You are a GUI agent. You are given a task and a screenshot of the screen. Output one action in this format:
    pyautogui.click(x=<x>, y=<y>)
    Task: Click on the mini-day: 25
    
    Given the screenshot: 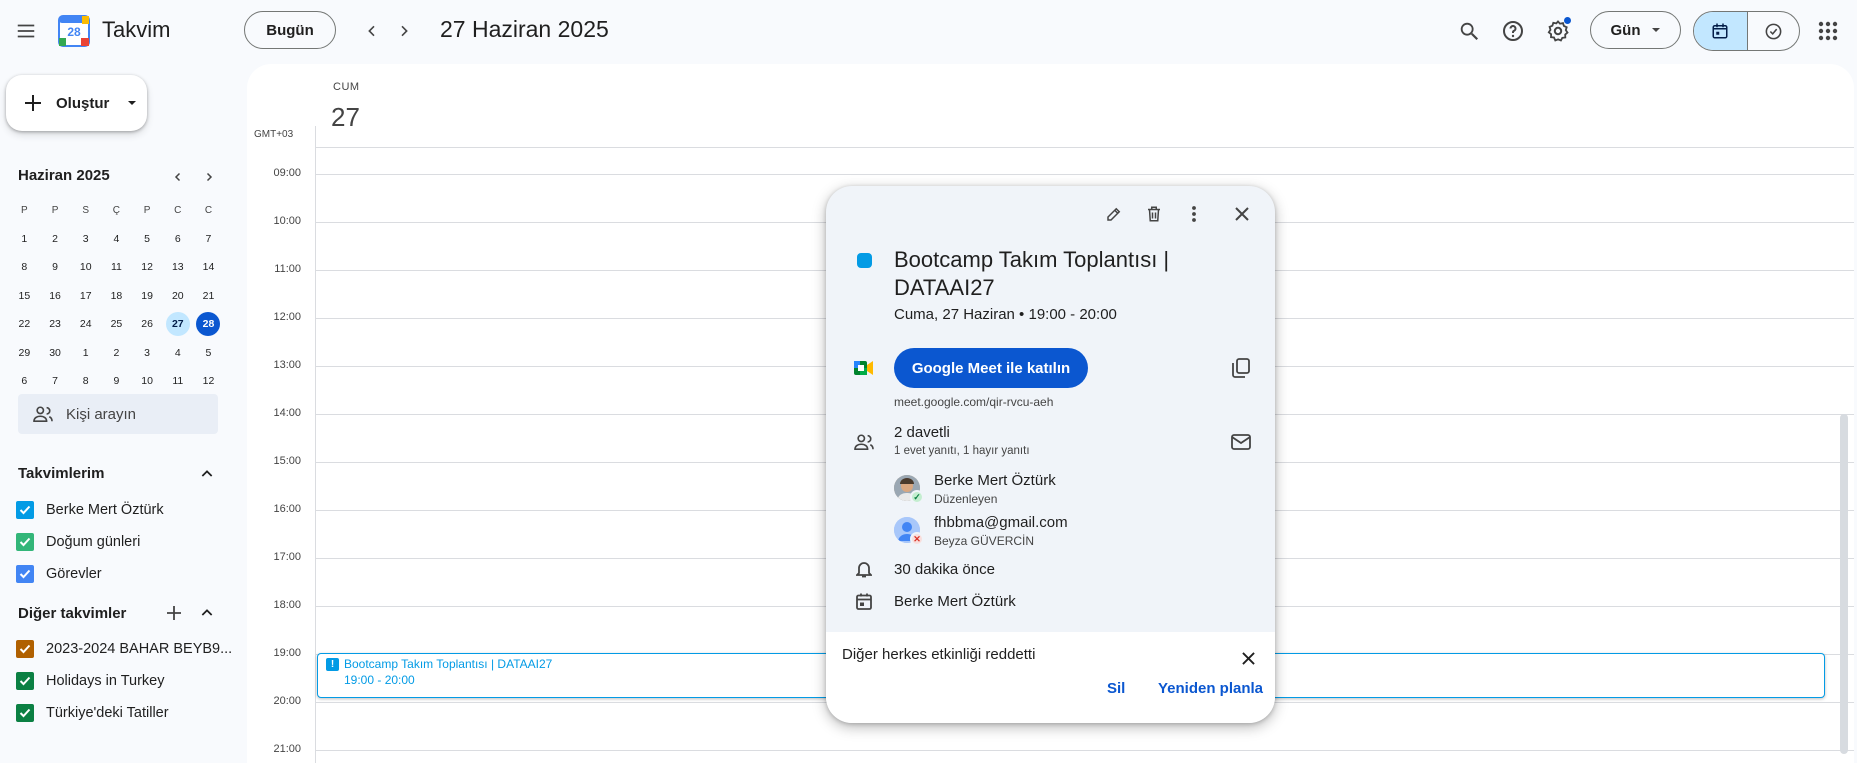 What is the action you would take?
    pyautogui.click(x=116, y=324)
    